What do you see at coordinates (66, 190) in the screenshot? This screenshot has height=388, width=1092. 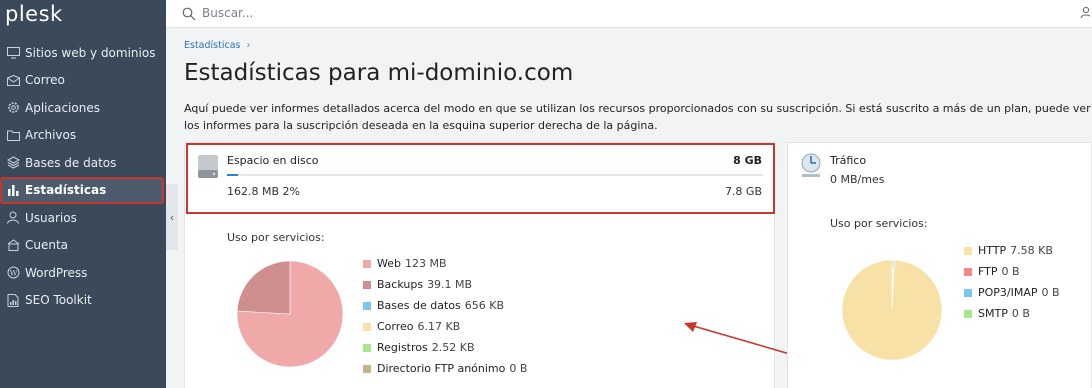 I see `sidebar-item-label: Estadísticas` at bounding box center [66, 190].